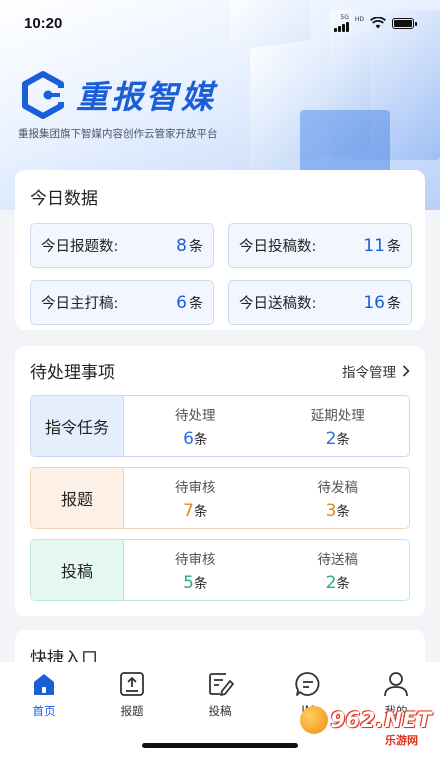 This screenshot has height=760, width=440. Describe the element at coordinates (341, 26) in the screenshot. I see `signal-icon` at that location.